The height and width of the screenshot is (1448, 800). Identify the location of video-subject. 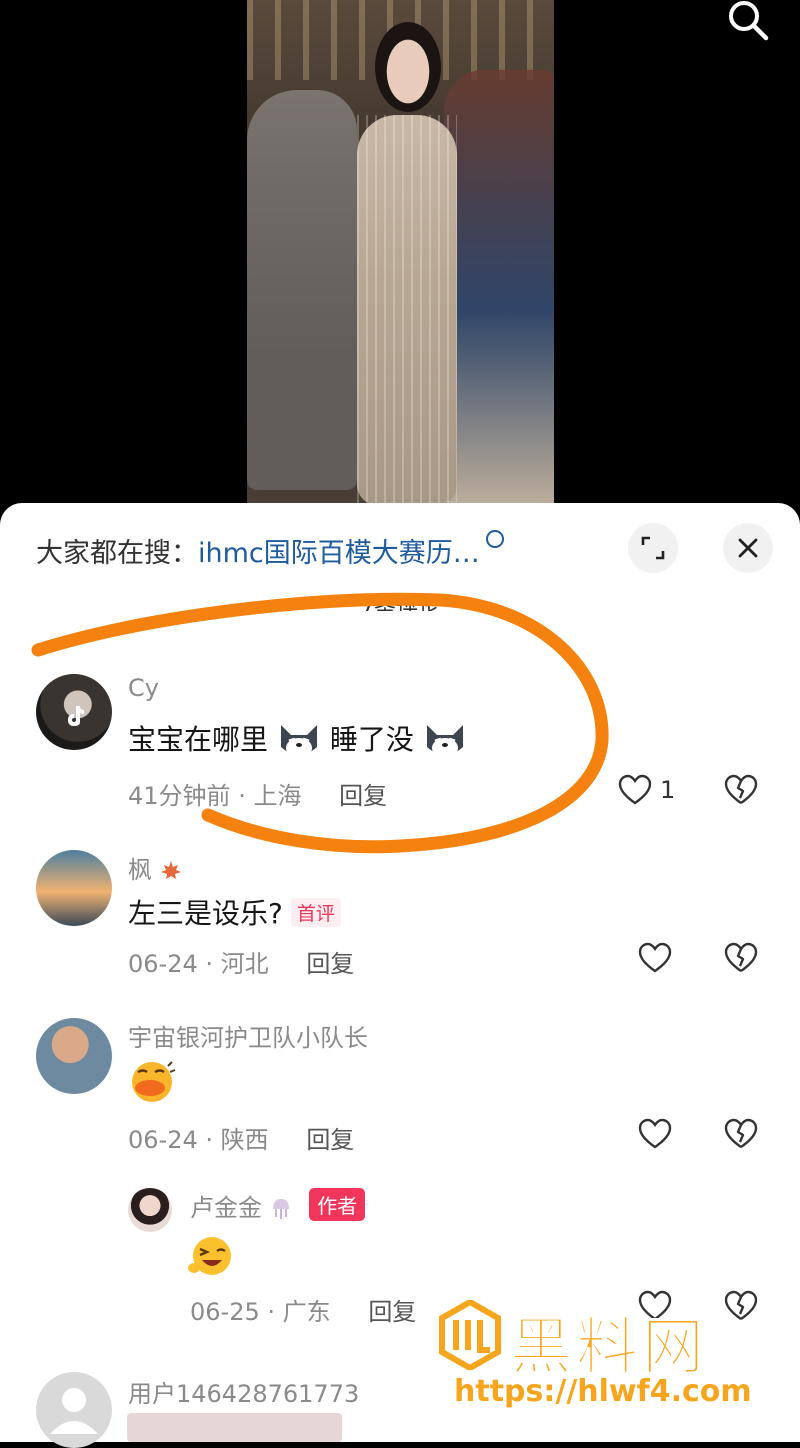
(407, 310).